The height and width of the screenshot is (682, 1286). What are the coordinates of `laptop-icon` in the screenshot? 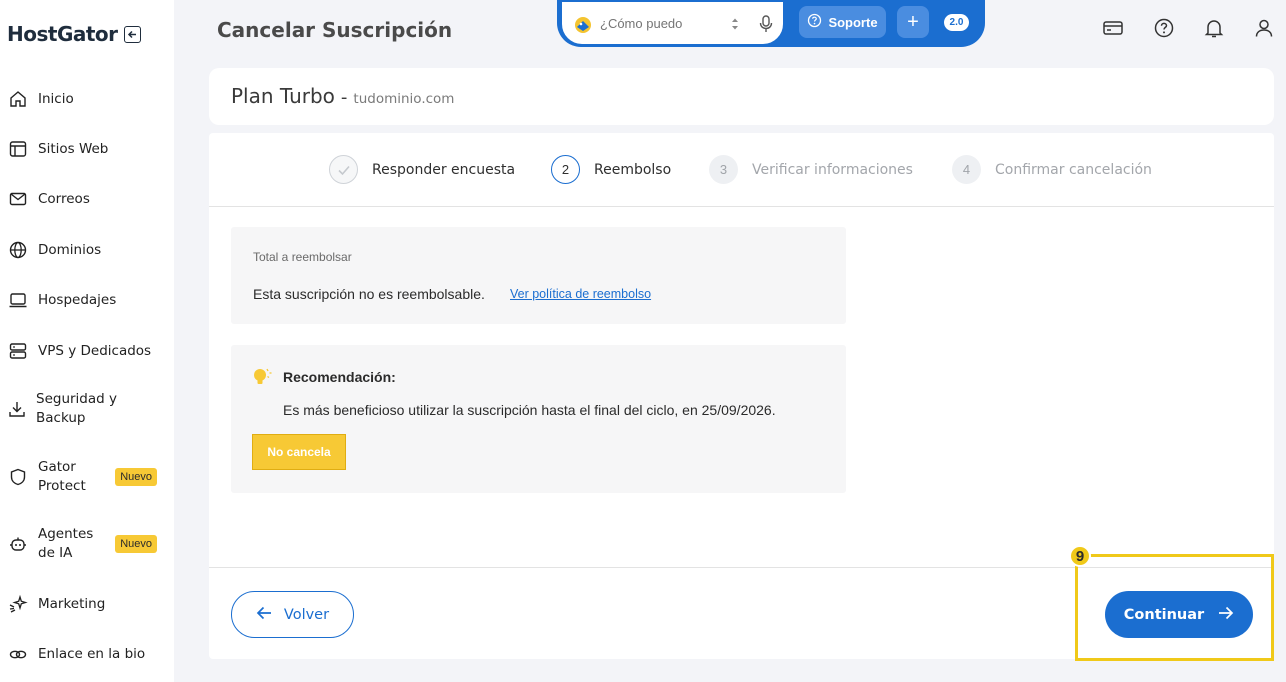 It's located at (18, 300).